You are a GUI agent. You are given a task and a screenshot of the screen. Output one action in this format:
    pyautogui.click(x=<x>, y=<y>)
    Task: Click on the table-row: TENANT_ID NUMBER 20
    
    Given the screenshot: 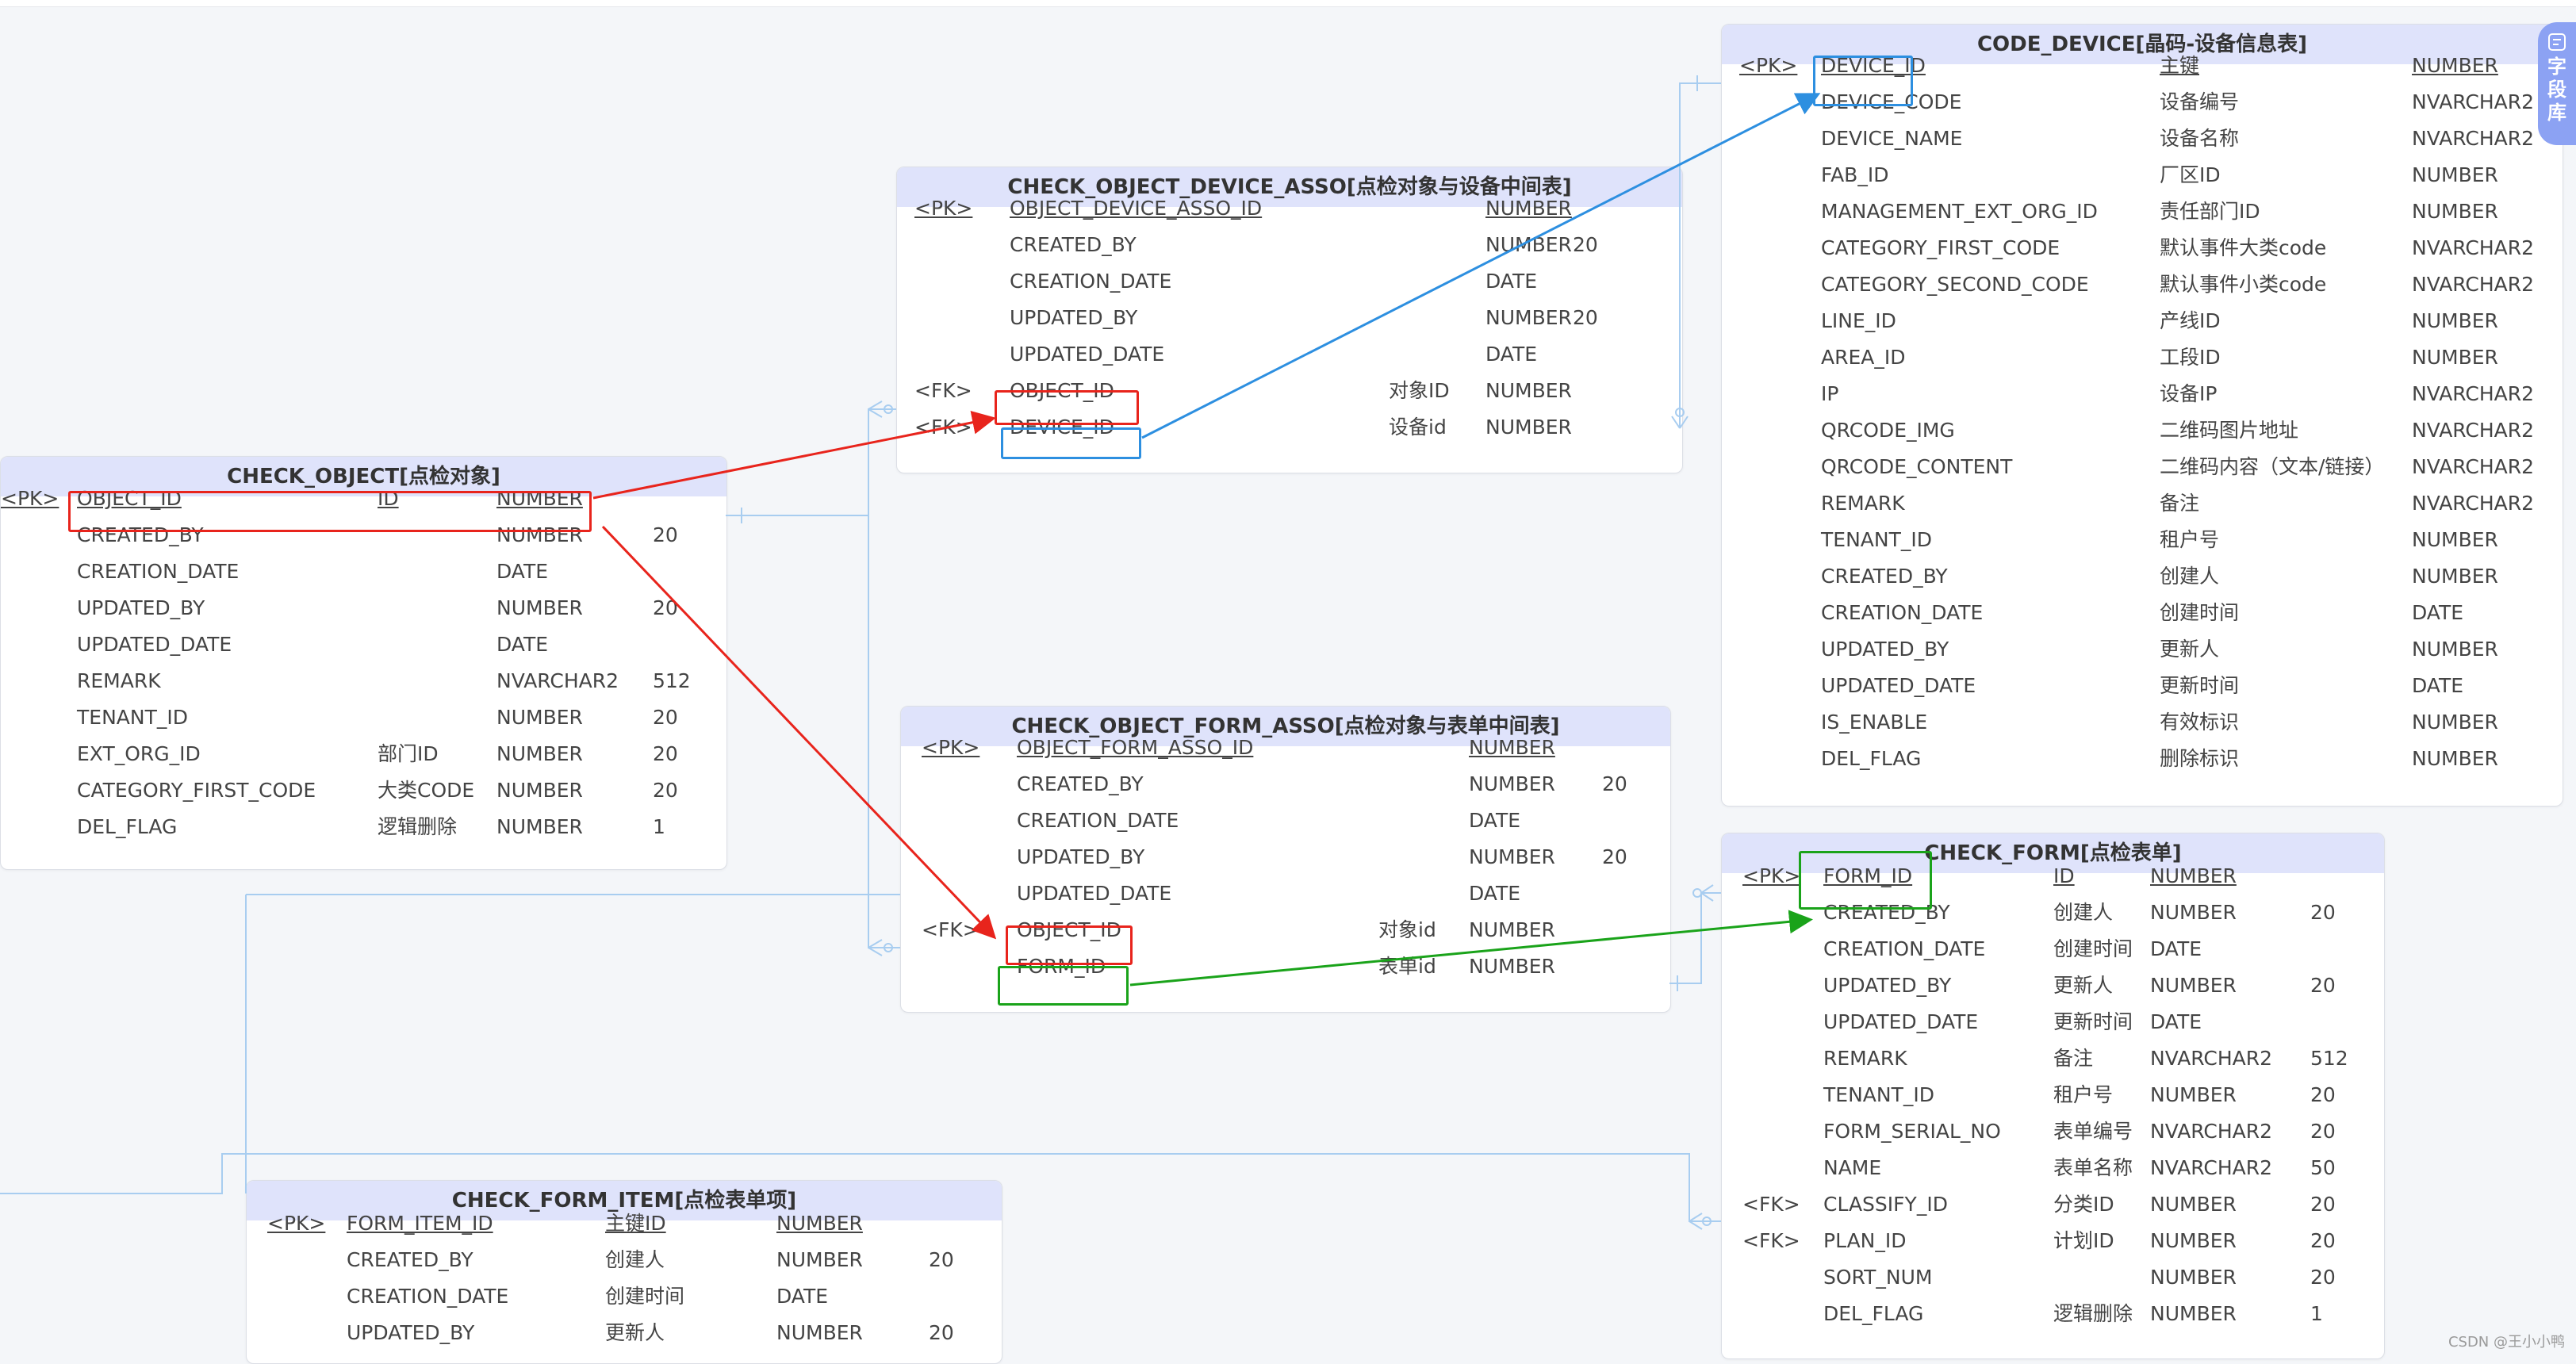 What is the action you would take?
    pyautogui.click(x=363, y=717)
    